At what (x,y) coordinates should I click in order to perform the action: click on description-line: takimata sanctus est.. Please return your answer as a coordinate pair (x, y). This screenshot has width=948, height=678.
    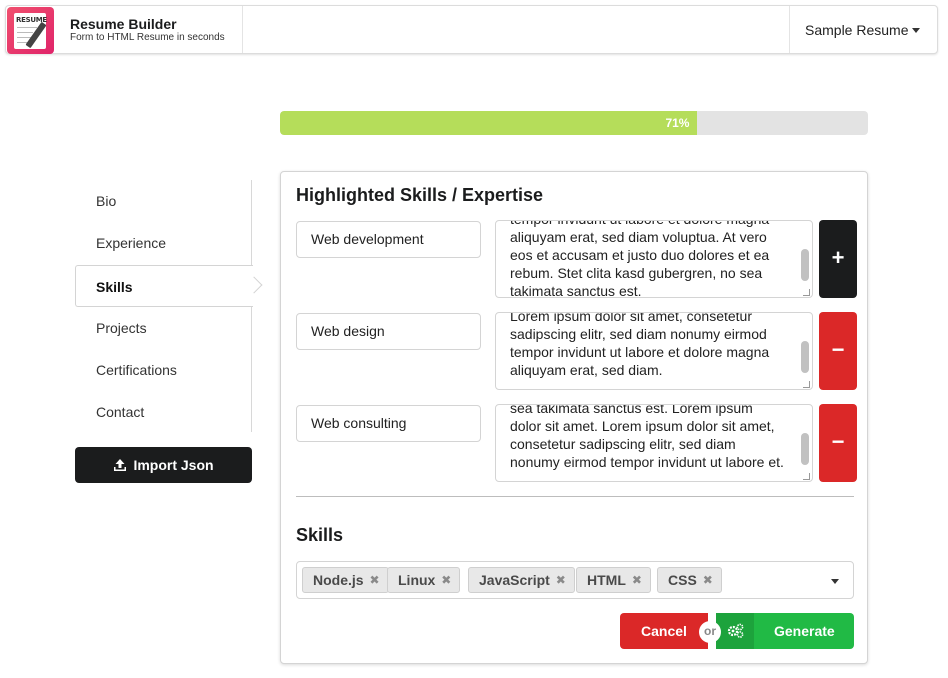
    Looking at the image, I should click on (576, 290).